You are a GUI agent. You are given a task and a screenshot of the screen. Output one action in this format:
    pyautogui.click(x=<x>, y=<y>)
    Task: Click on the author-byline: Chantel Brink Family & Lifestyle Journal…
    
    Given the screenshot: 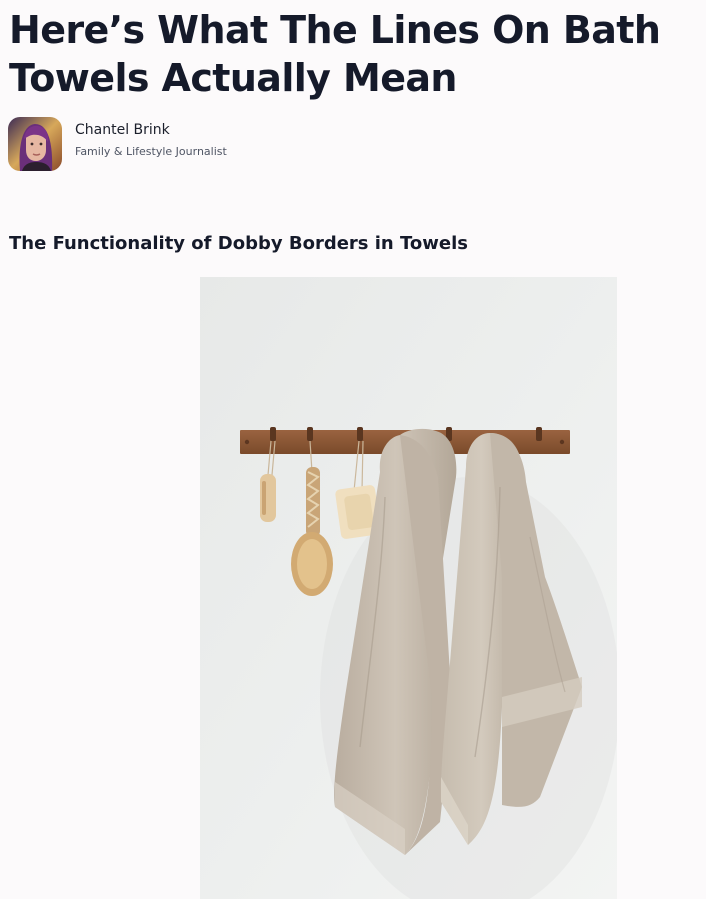 What is the action you would take?
    pyautogui.click(x=117, y=144)
    